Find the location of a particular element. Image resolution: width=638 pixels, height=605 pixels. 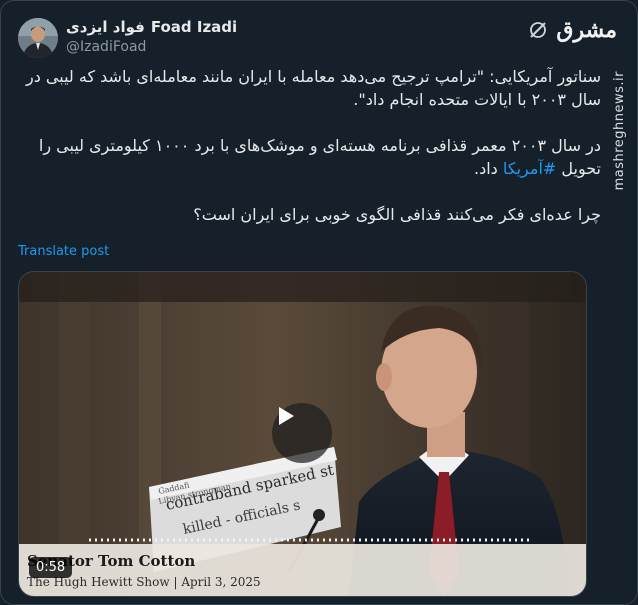

video-duration: 0:58 is located at coordinates (51, 567).